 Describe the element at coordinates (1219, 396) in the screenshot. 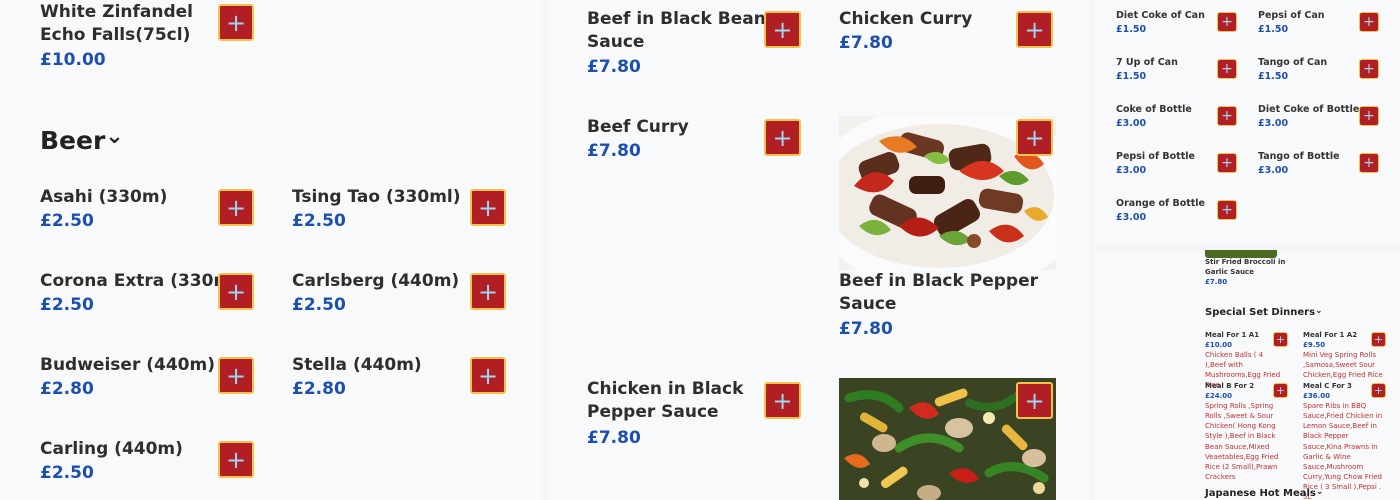

I see `menu-item-price: £24.00` at that location.